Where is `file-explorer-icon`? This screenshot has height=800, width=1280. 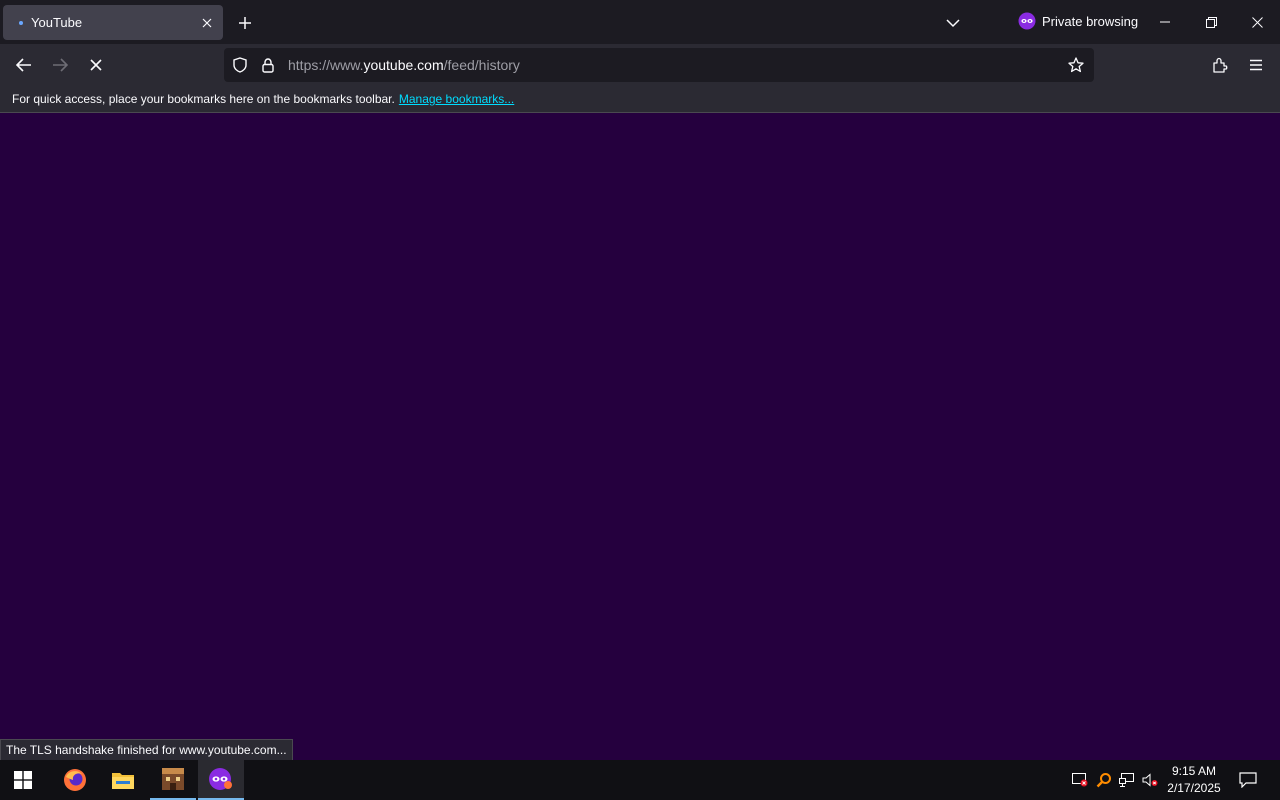
file-explorer-icon is located at coordinates (123, 781).